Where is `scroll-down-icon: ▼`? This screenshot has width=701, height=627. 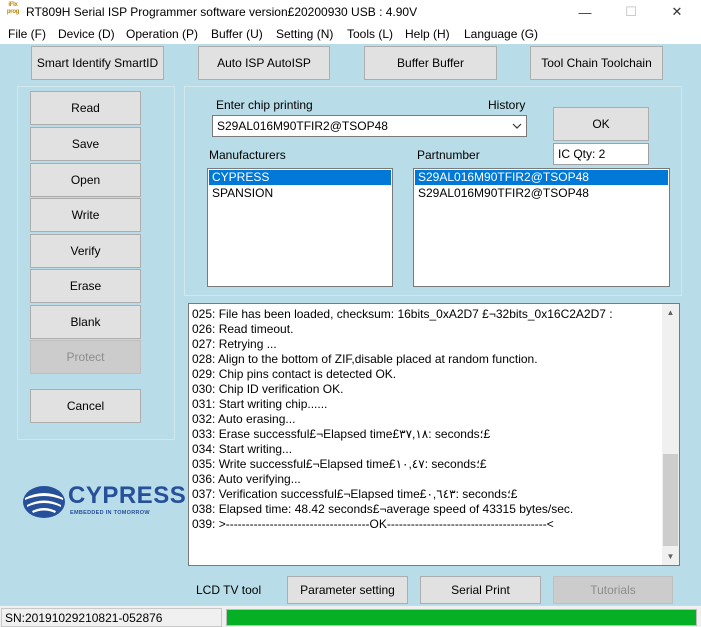 scroll-down-icon: ▼ is located at coordinates (670, 556).